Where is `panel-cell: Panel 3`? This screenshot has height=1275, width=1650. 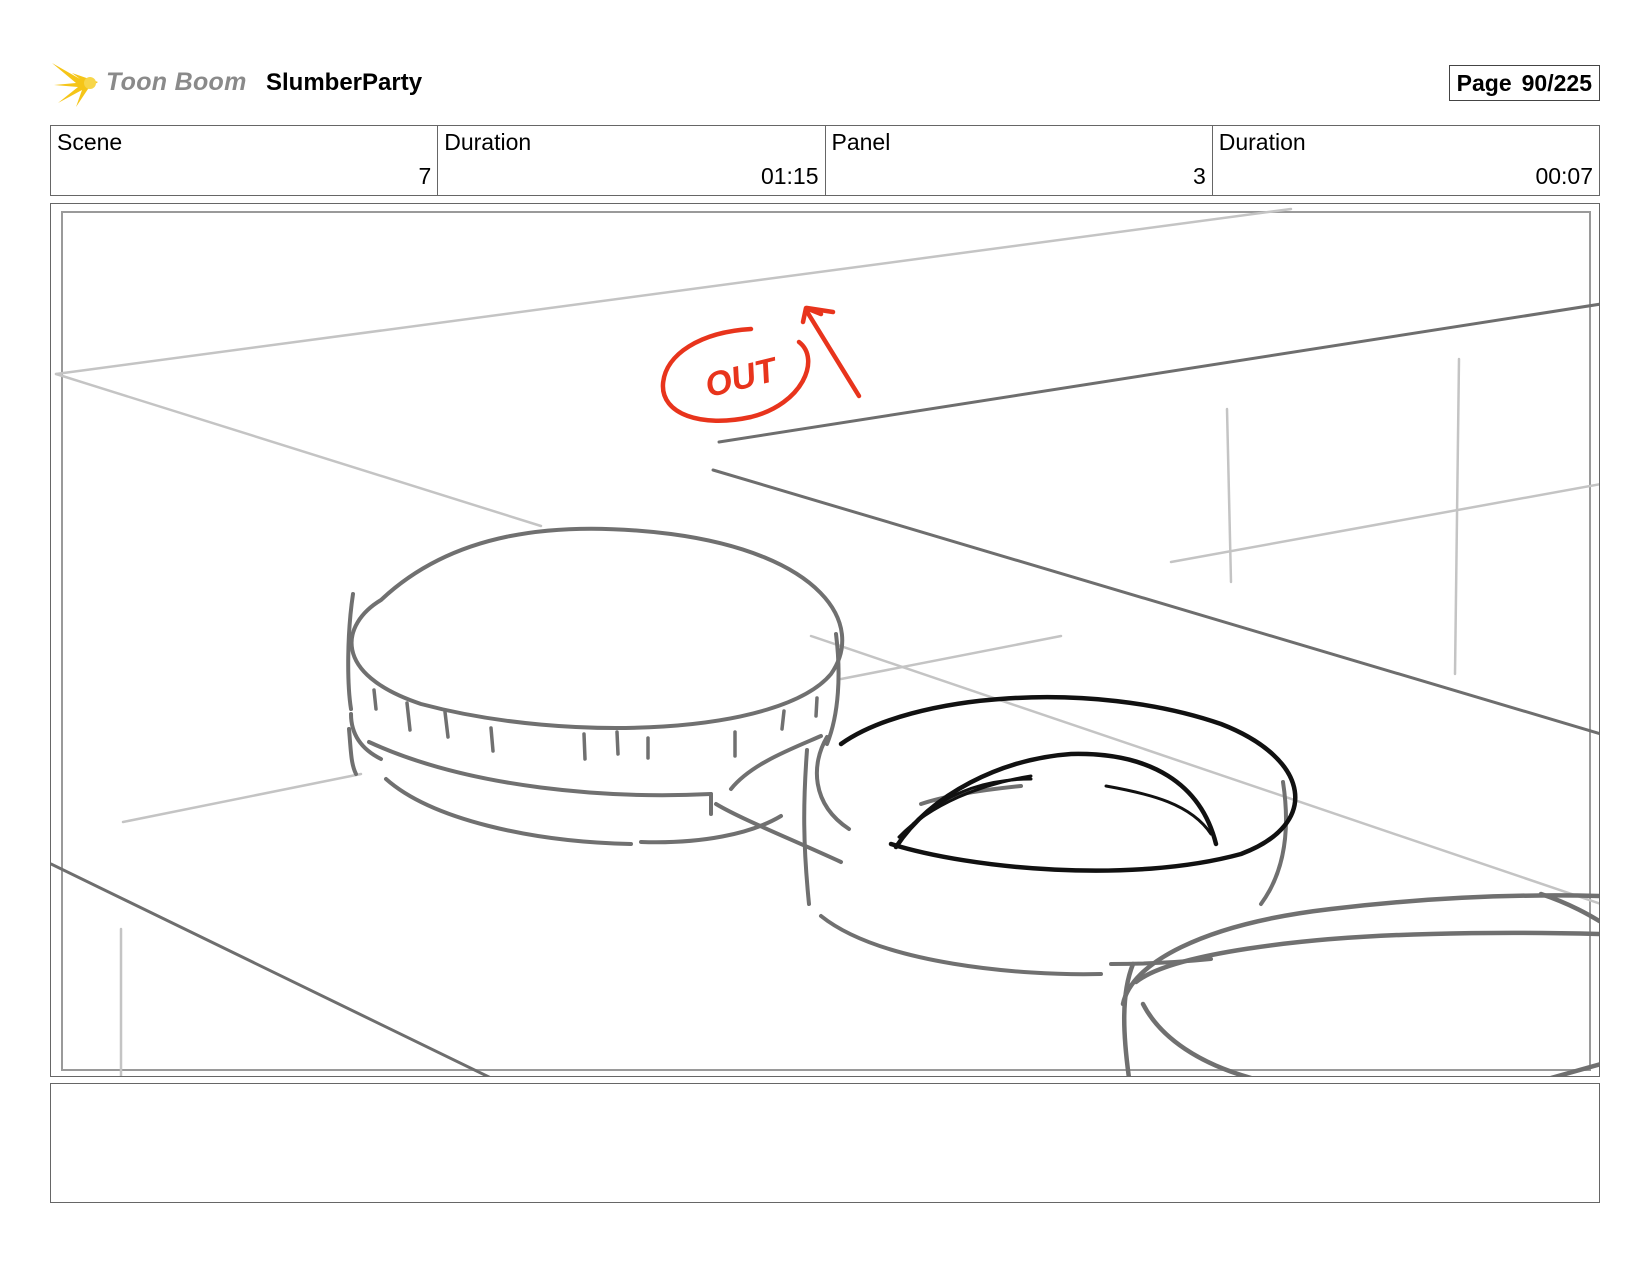
panel-cell: Panel 3 is located at coordinates (1019, 160).